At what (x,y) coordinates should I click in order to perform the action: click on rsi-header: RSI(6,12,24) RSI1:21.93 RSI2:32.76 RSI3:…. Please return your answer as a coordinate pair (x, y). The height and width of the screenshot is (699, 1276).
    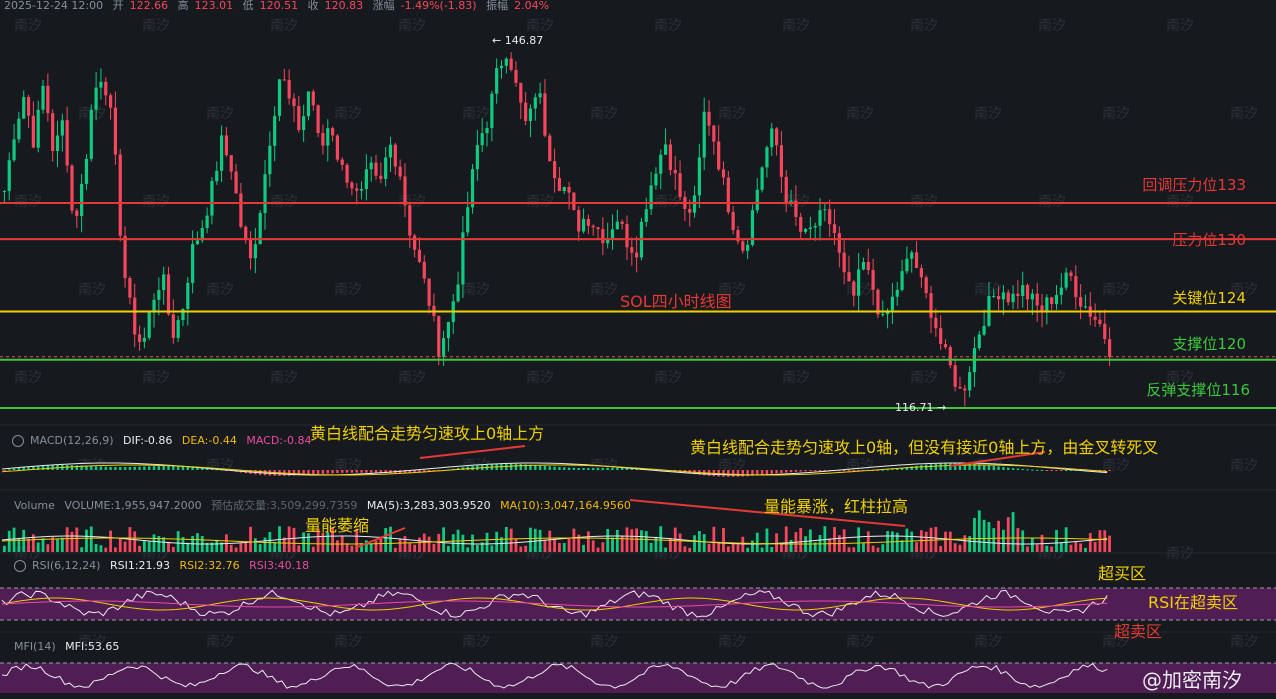
    Looking at the image, I should click on (164, 565).